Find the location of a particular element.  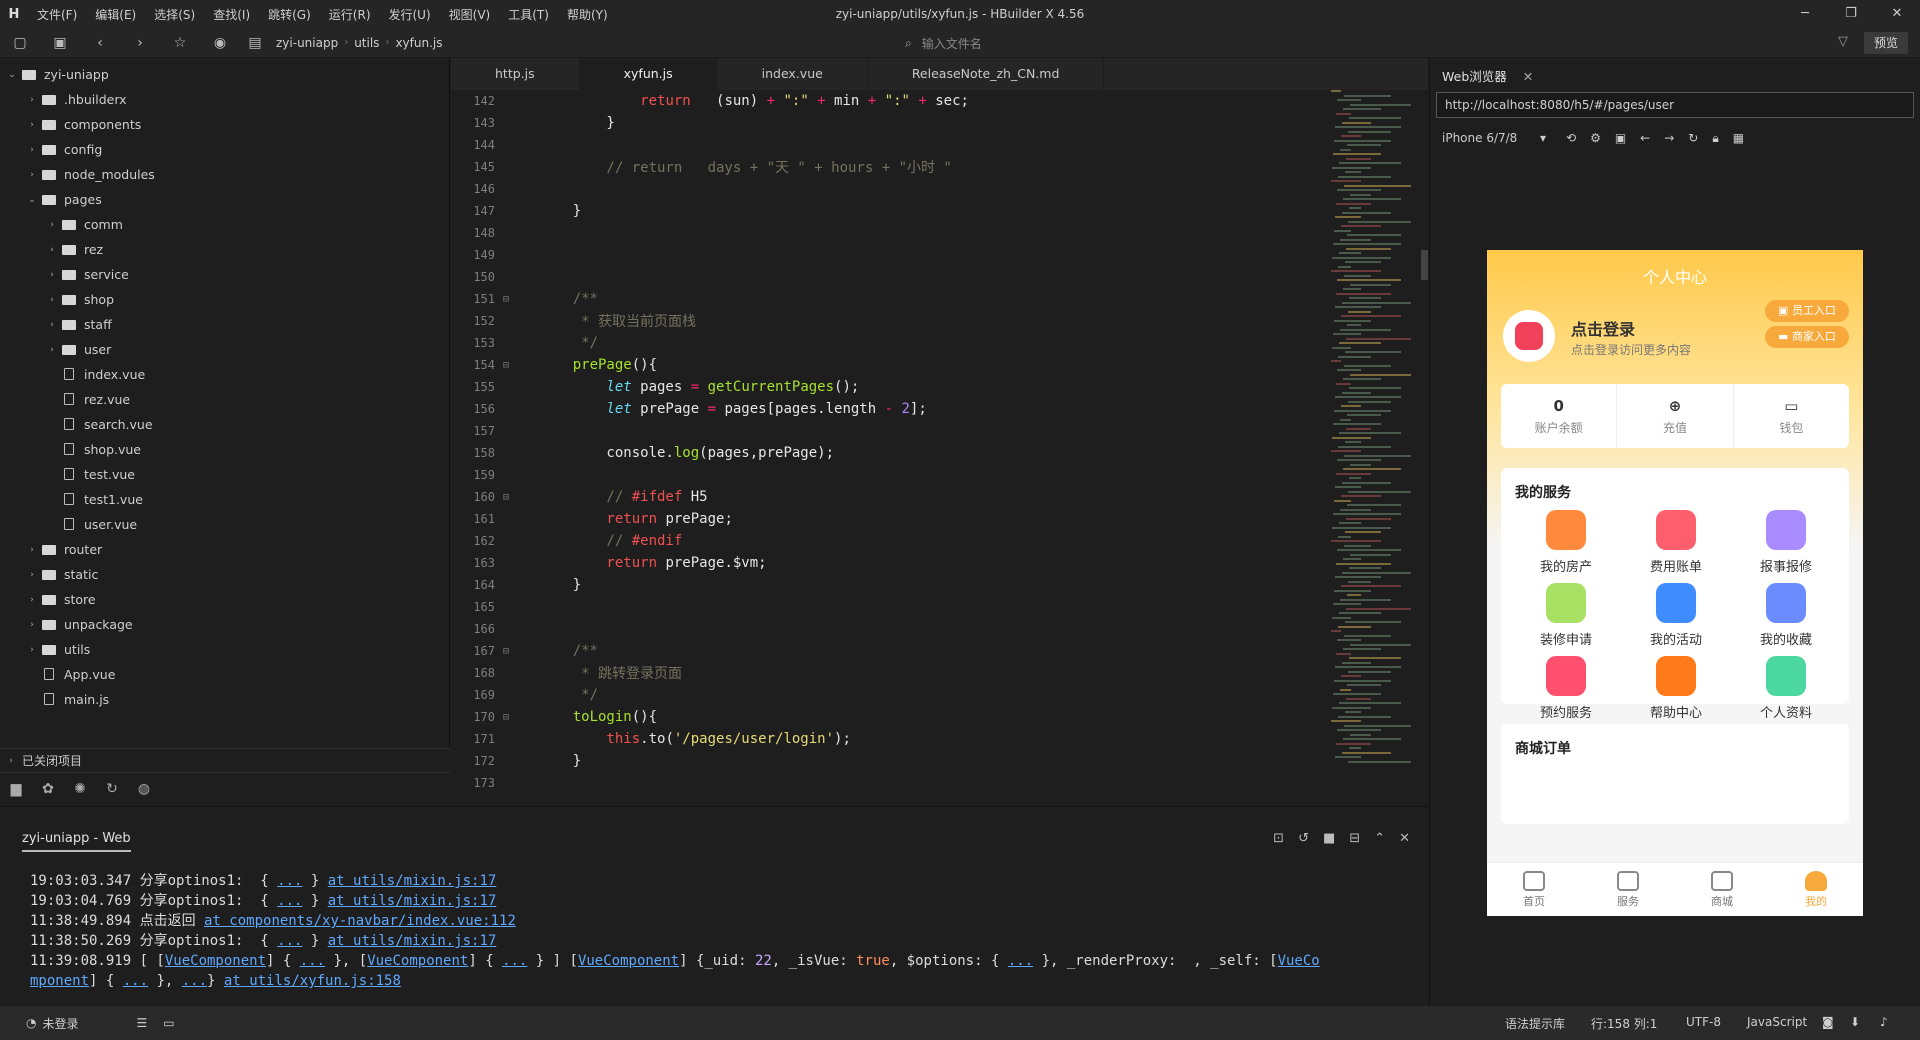

tree-folder: ⌄ zyi-uniapp is located at coordinates (224, 74).